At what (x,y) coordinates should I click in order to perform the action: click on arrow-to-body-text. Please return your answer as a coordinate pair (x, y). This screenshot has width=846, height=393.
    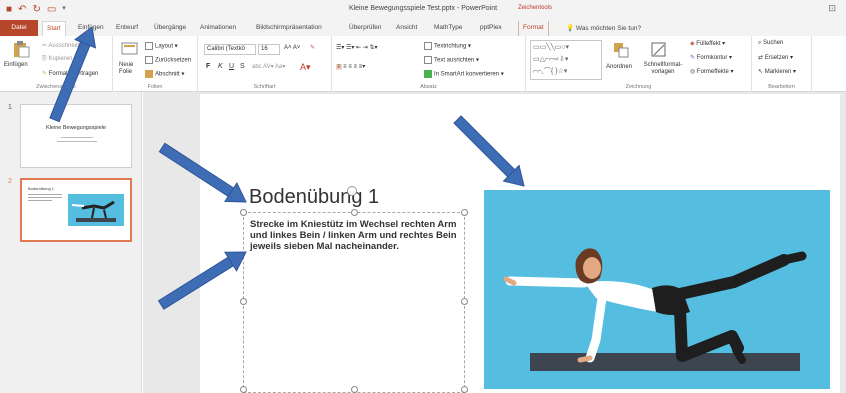
    Looking at the image, I should click on (202, 280).